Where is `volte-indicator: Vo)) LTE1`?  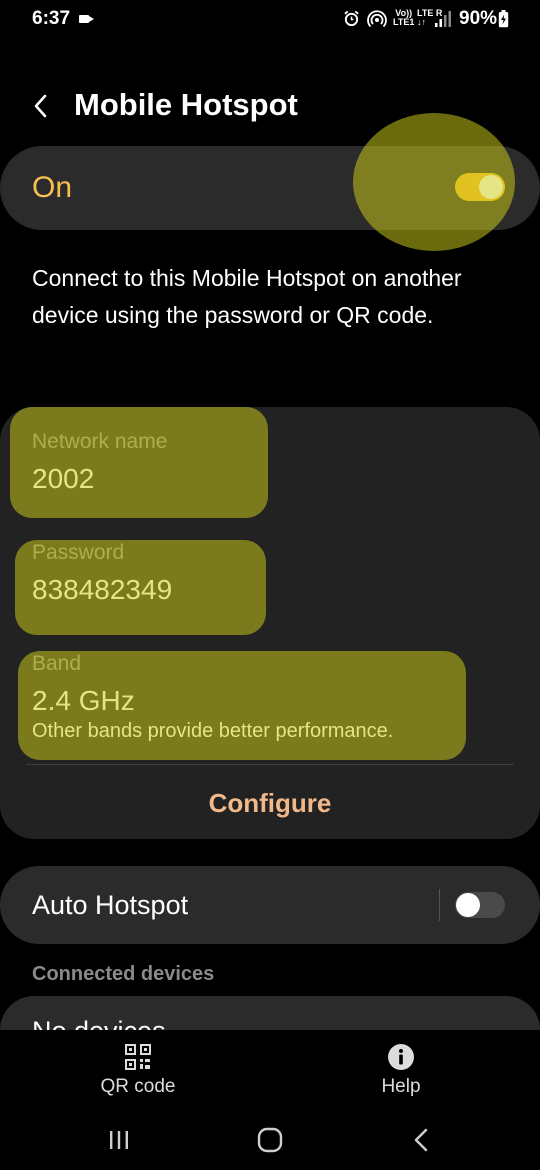
volte-indicator: Vo)) LTE1 is located at coordinates (404, 17).